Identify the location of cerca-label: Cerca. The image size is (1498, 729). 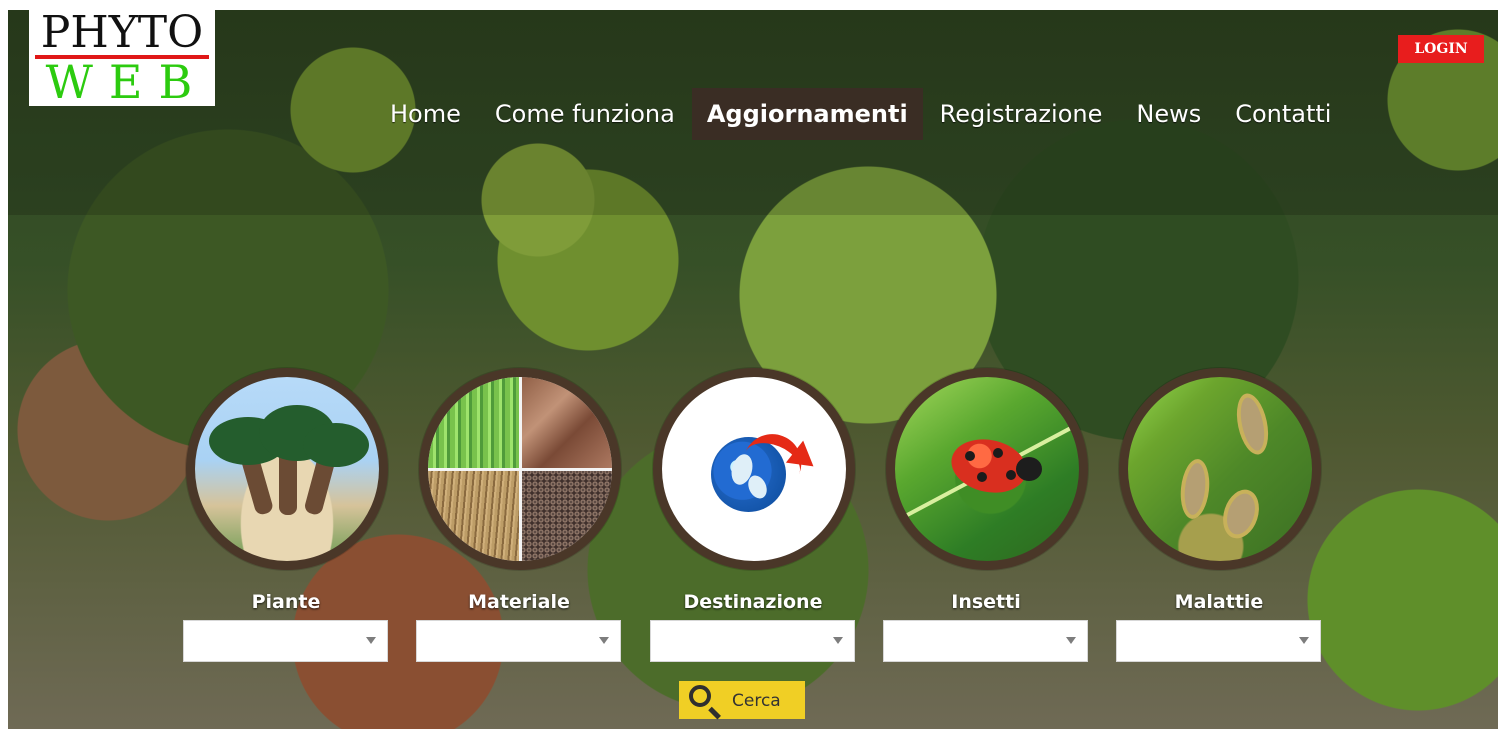
(756, 701).